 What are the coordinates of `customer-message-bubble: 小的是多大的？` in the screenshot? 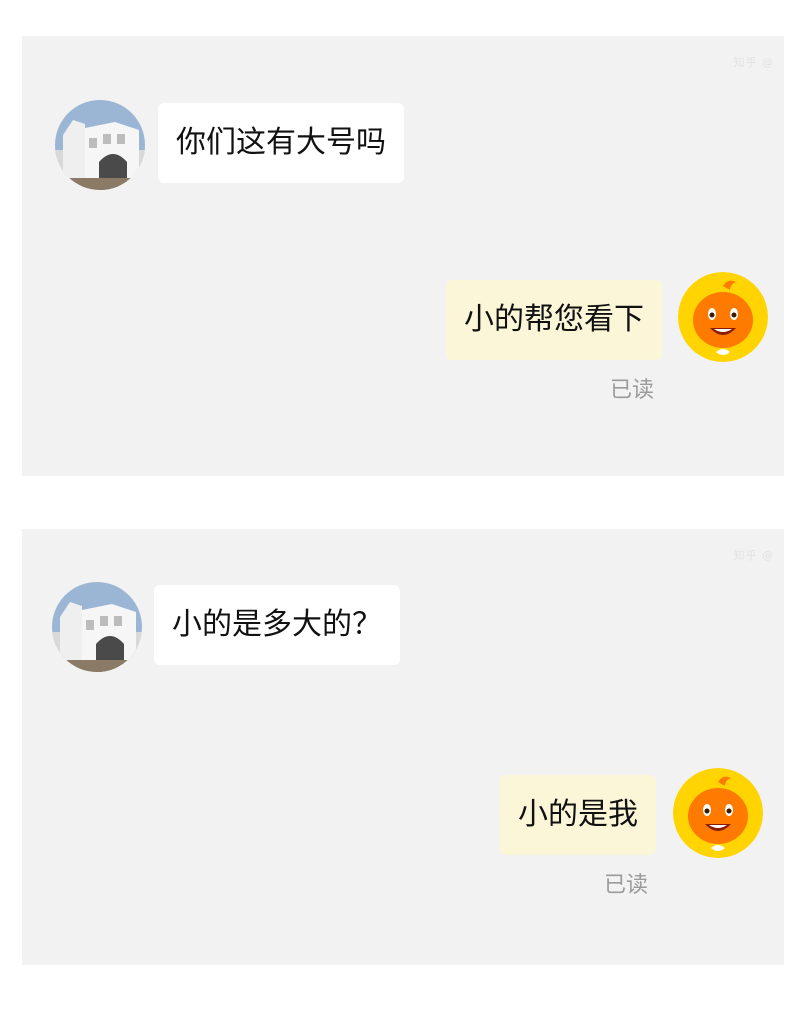 It's located at (277, 625).